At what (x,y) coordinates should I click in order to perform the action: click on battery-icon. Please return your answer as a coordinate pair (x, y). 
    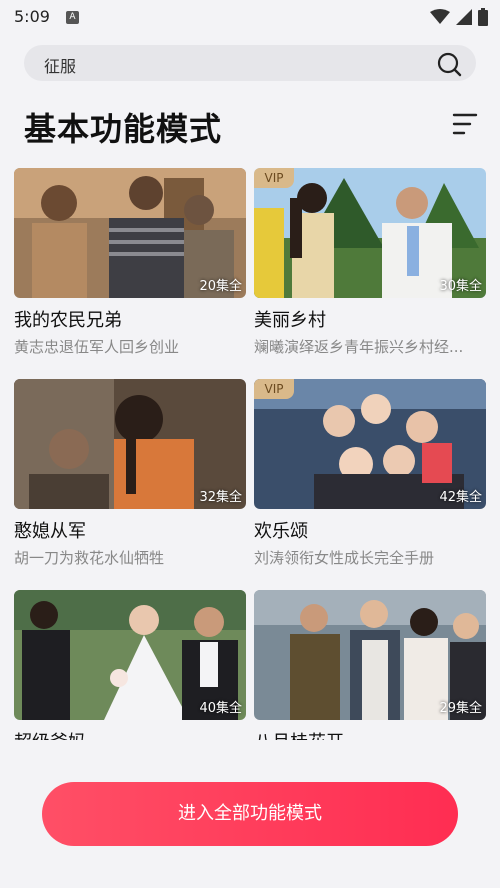
    Looking at the image, I should click on (483, 17).